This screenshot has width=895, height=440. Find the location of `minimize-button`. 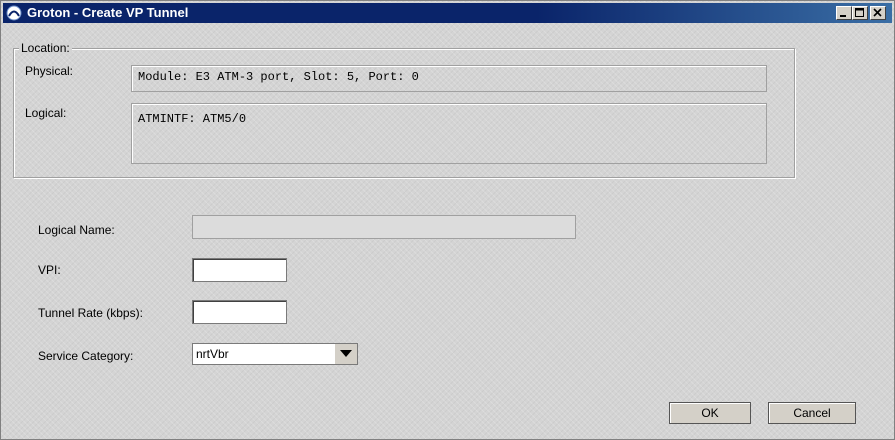

minimize-button is located at coordinates (844, 13).